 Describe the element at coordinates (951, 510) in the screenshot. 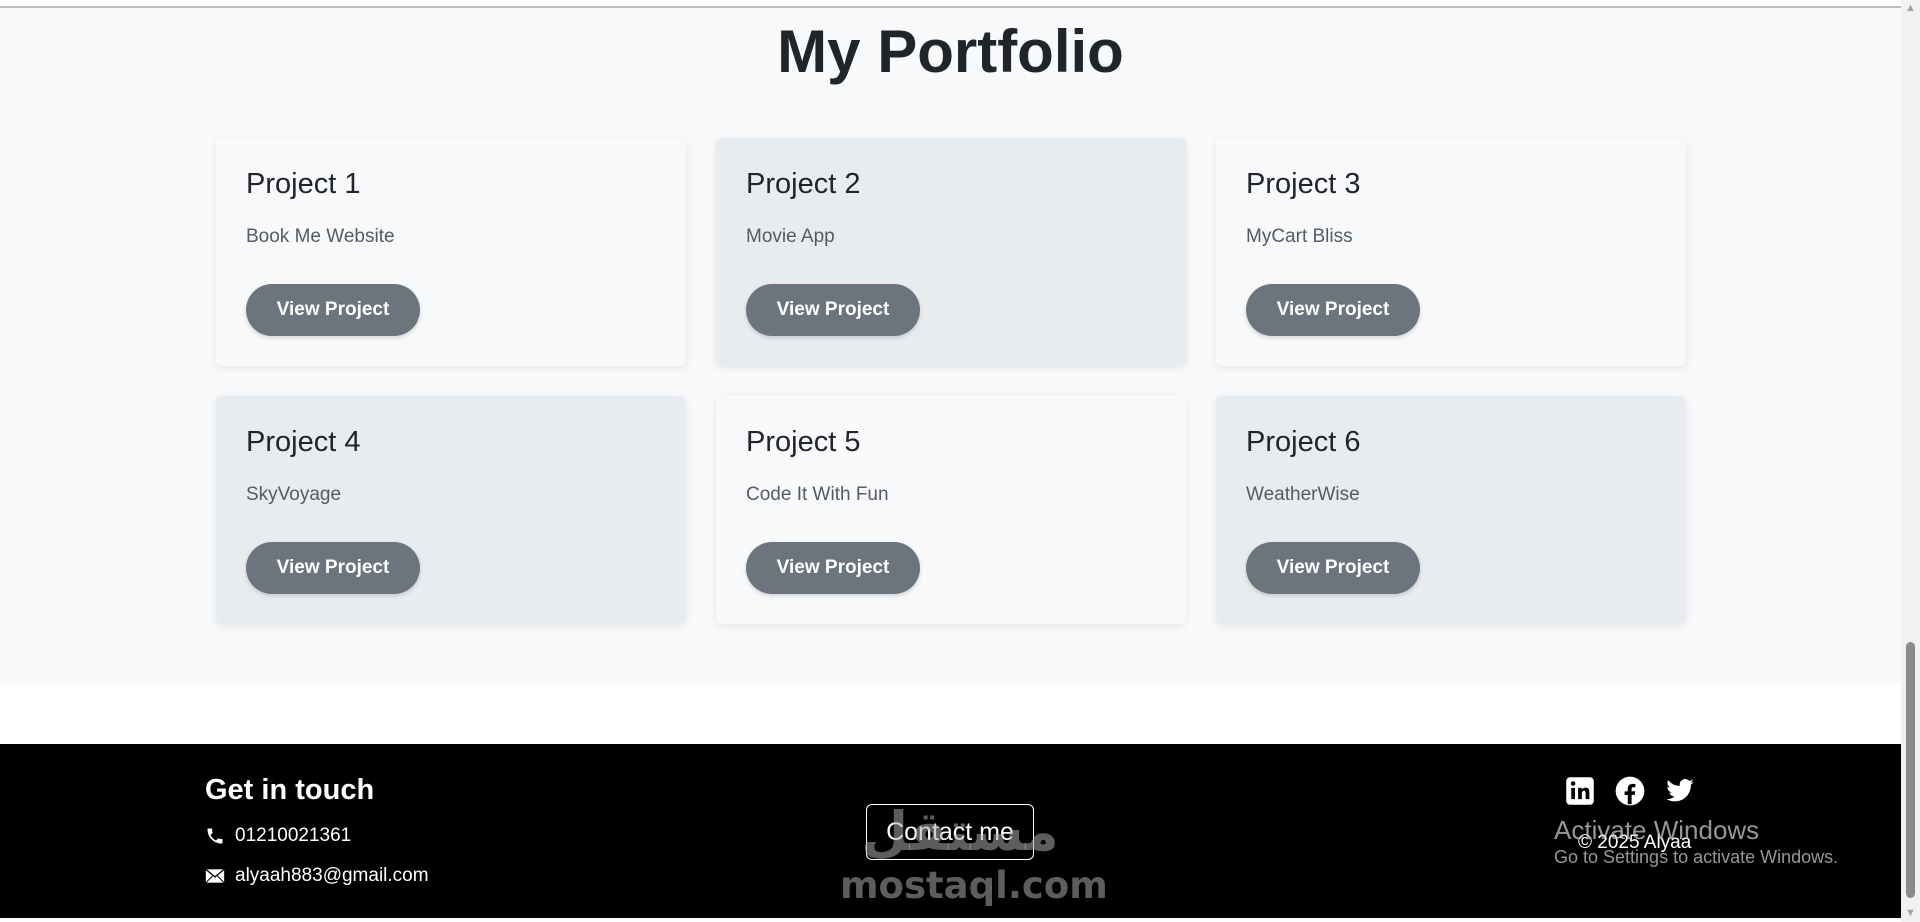

I see `project-card-5: Project 5 Code It With Fun View Project` at that location.